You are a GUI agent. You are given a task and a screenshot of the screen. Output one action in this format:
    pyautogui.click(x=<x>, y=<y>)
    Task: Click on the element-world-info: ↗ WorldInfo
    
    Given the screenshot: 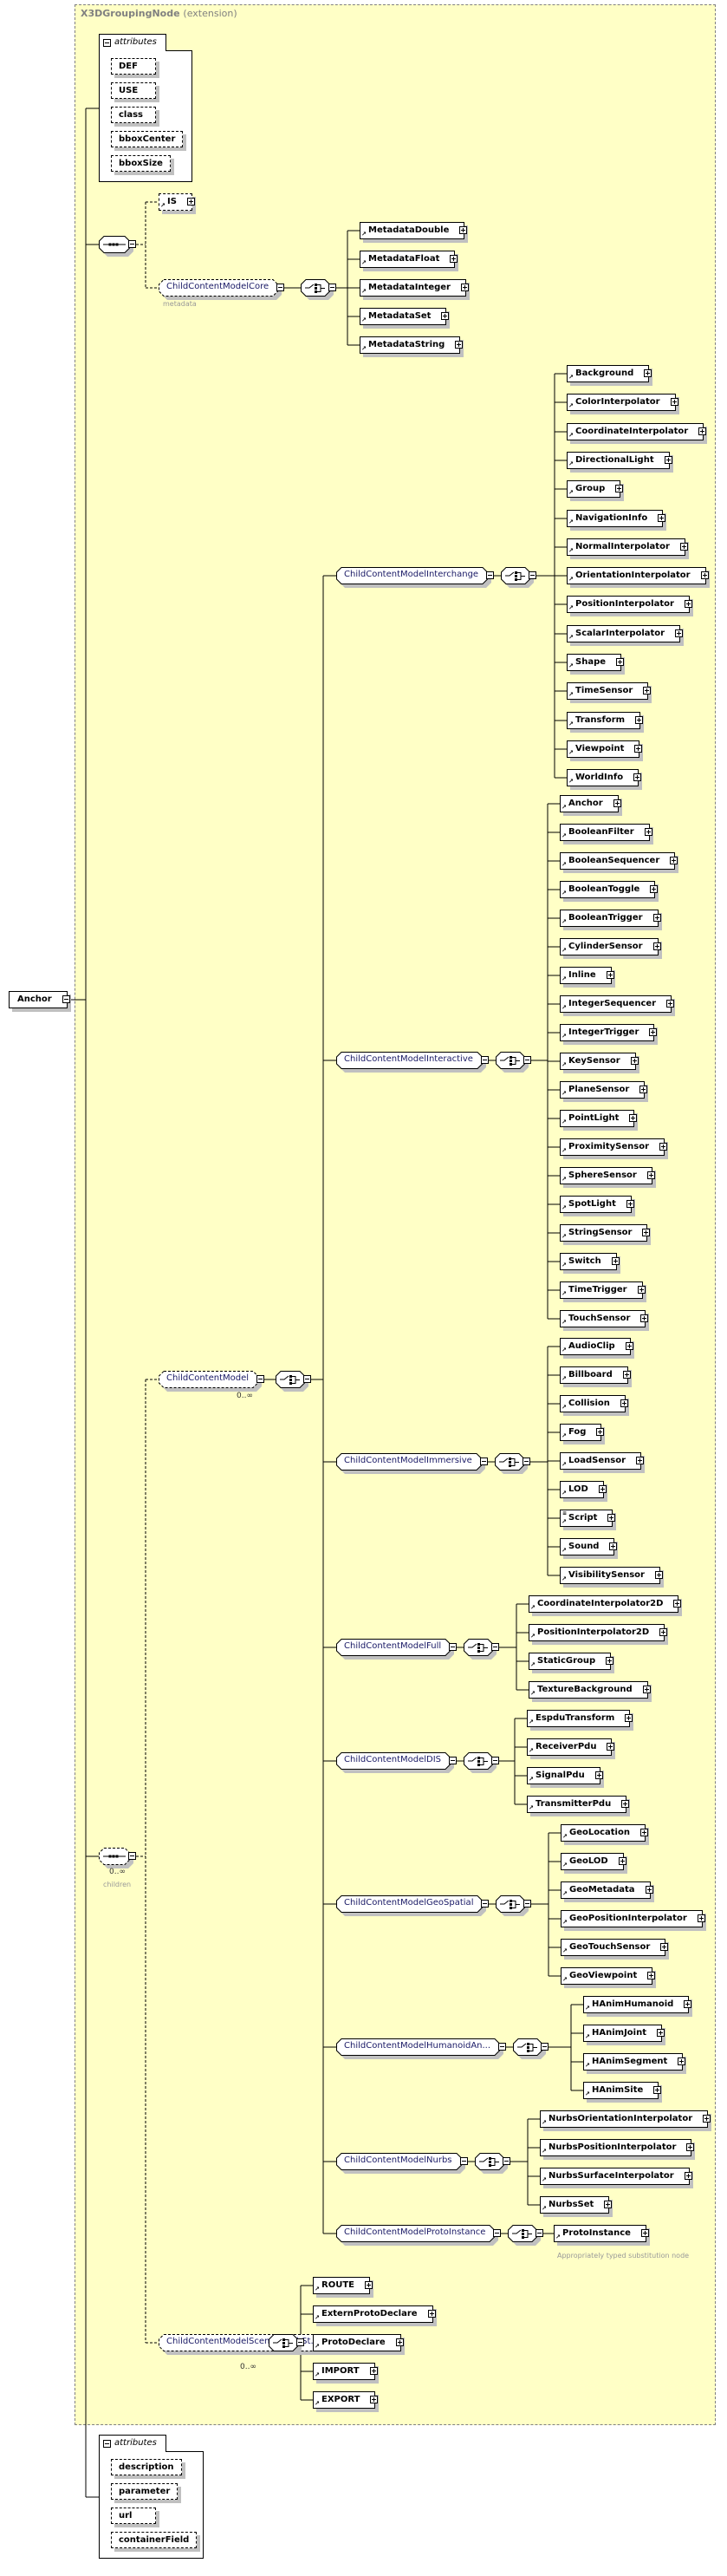 What is the action you would take?
    pyautogui.click(x=603, y=778)
    